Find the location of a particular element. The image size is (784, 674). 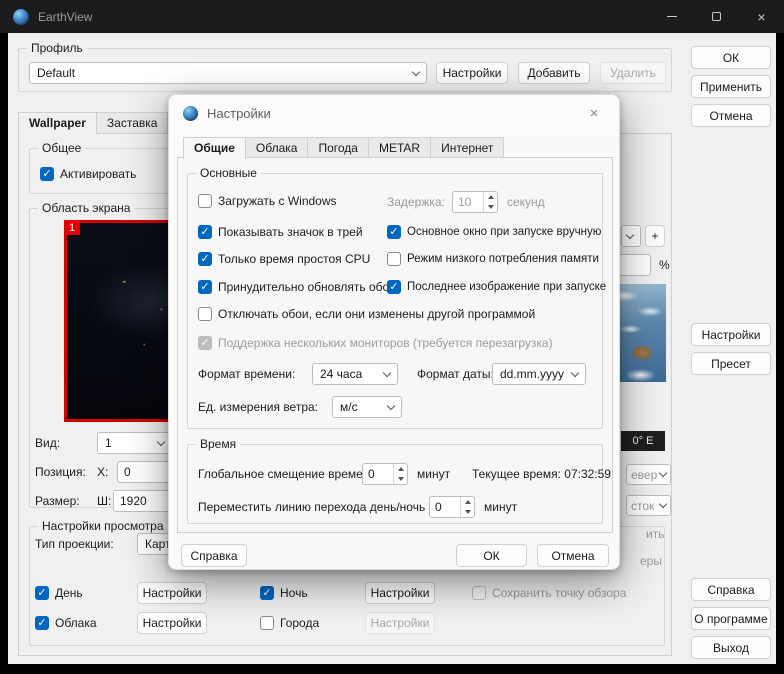

profile-select: Default is located at coordinates (228, 73).